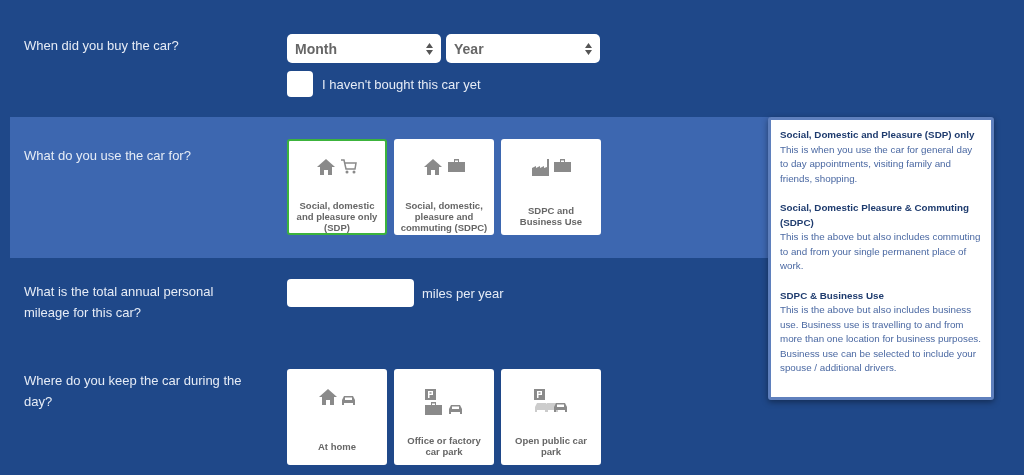 This screenshot has width=1024, height=475. Describe the element at coordinates (881, 339) in the screenshot. I see `help-text: This is the above but also includes business use. Business use is travelling to and from more than one location for business purposes. Business use can be selected to include your spouse / additional drivers.` at that location.